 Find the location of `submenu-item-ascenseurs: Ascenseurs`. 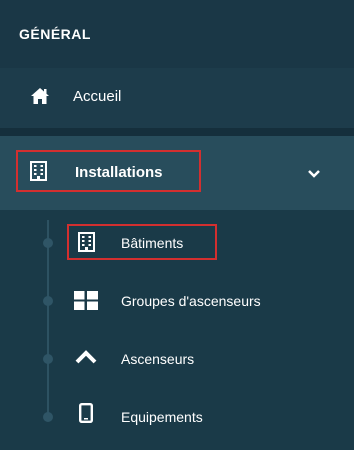

submenu-item-ascenseurs: Ascenseurs is located at coordinates (177, 359).